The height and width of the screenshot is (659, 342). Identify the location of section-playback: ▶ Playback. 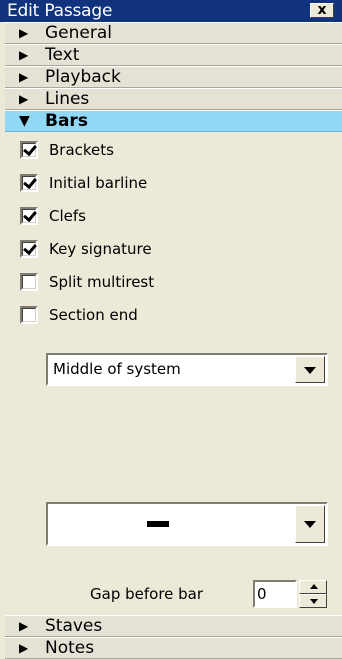
(173, 77).